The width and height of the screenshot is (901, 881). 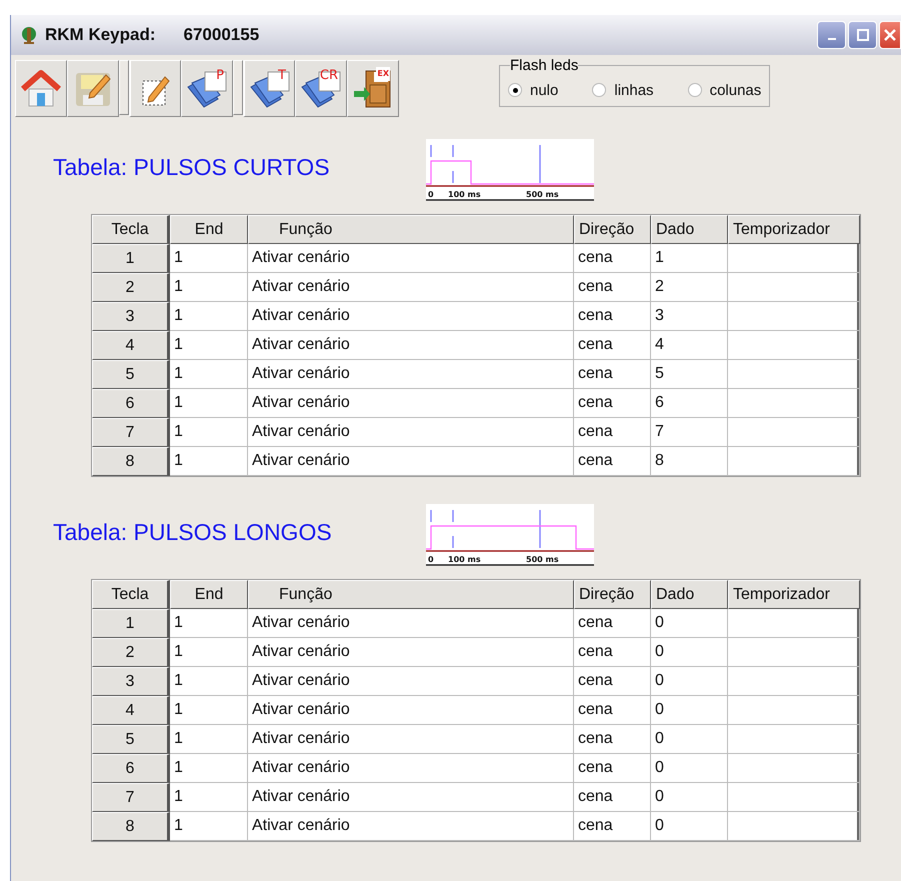 I want to click on table-cell: 5, so click(x=689, y=374).